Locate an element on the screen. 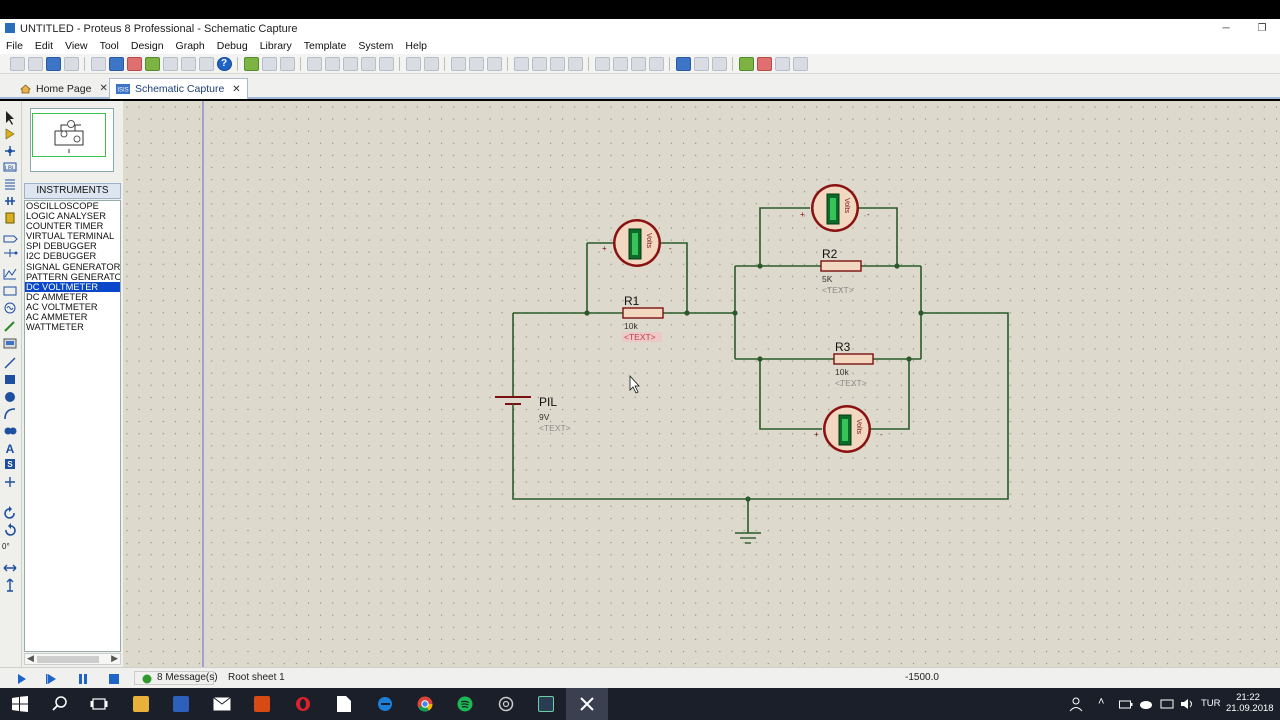 This screenshot has height=720, width=1280. make-device-icon is located at coordinates (620, 63).